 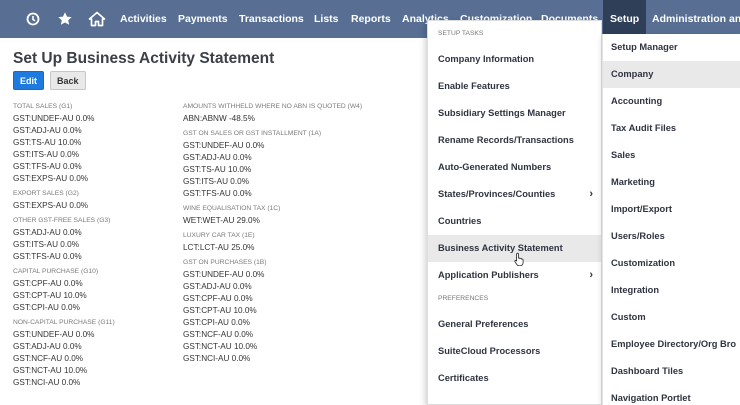 What do you see at coordinates (460, 221) in the screenshot?
I see `menu-item-label: Countries` at bounding box center [460, 221].